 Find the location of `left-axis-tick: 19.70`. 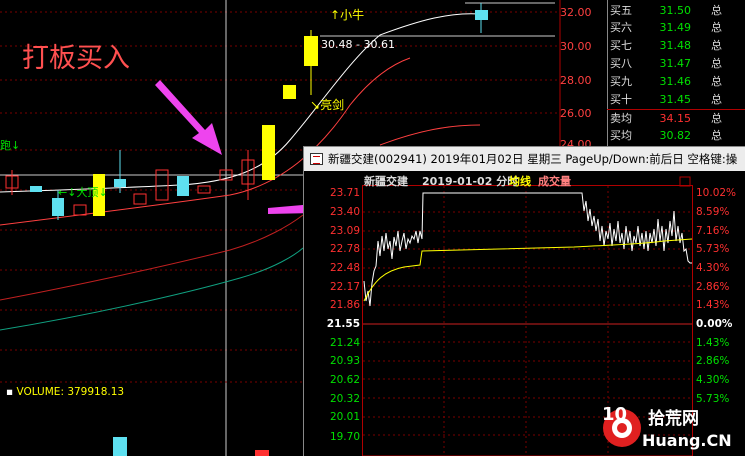

left-axis-tick: 19.70 is located at coordinates (344, 437).